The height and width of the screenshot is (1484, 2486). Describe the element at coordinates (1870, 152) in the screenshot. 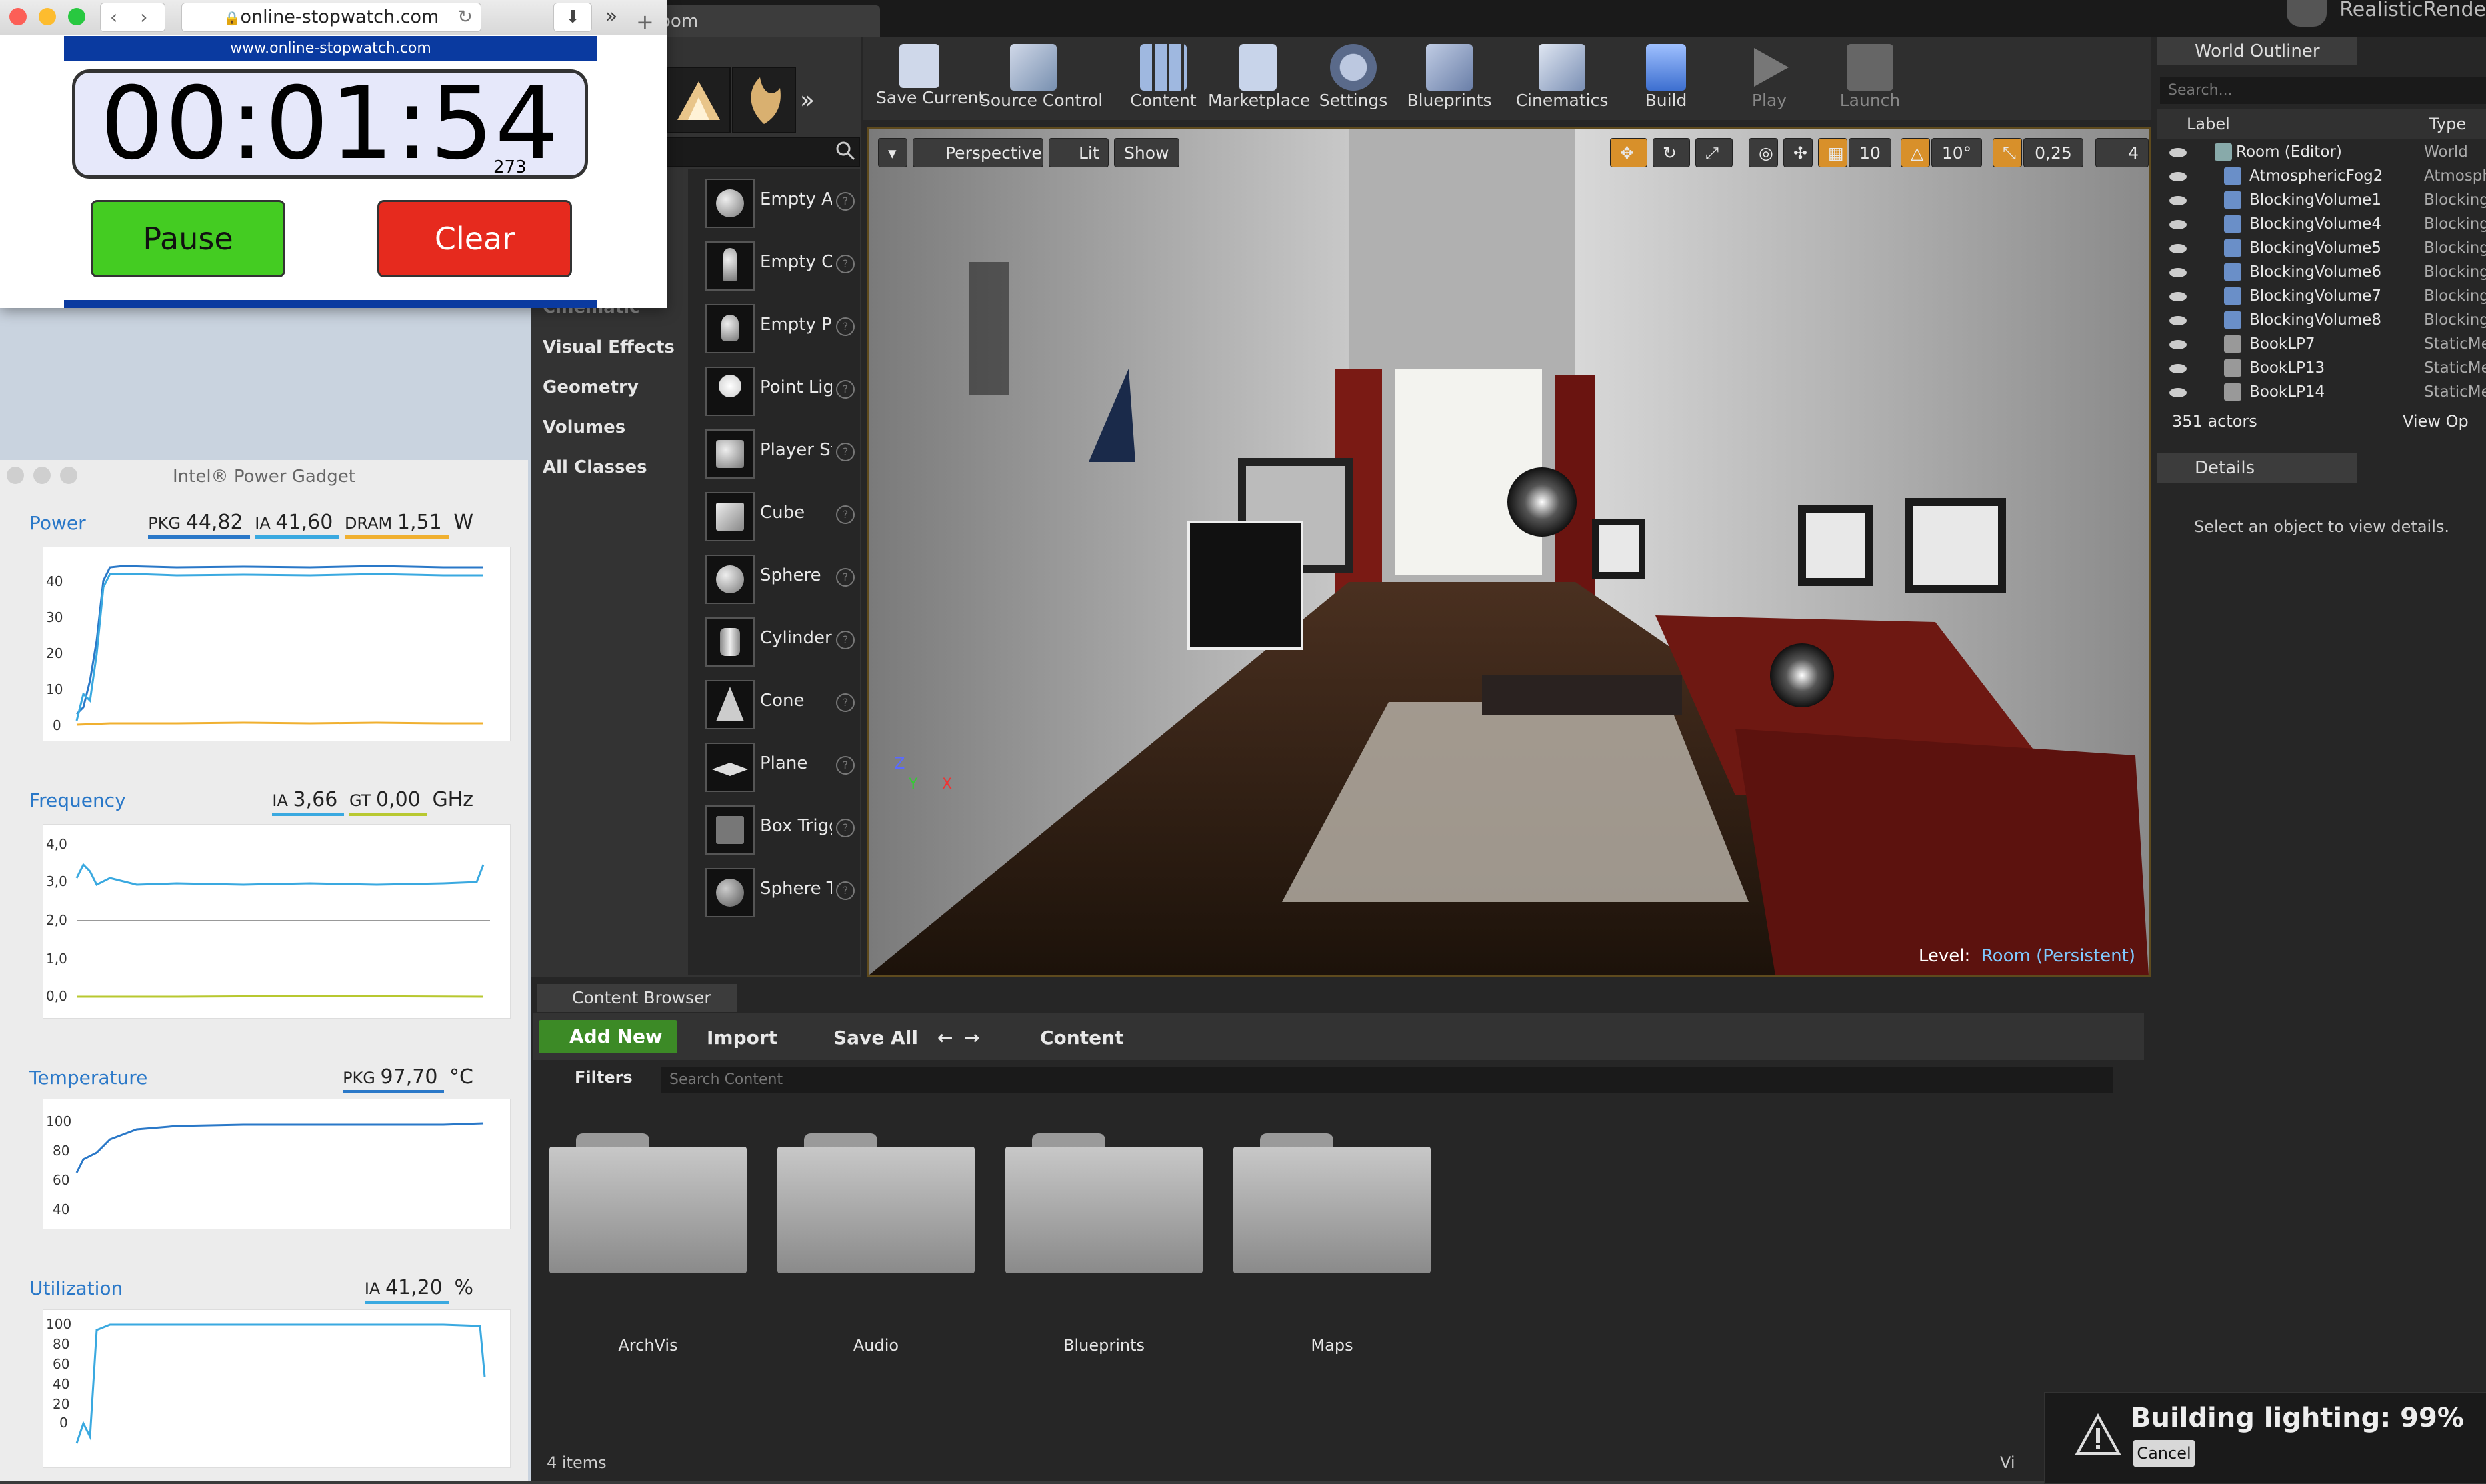

I see `grid-snap-value: 10` at that location.